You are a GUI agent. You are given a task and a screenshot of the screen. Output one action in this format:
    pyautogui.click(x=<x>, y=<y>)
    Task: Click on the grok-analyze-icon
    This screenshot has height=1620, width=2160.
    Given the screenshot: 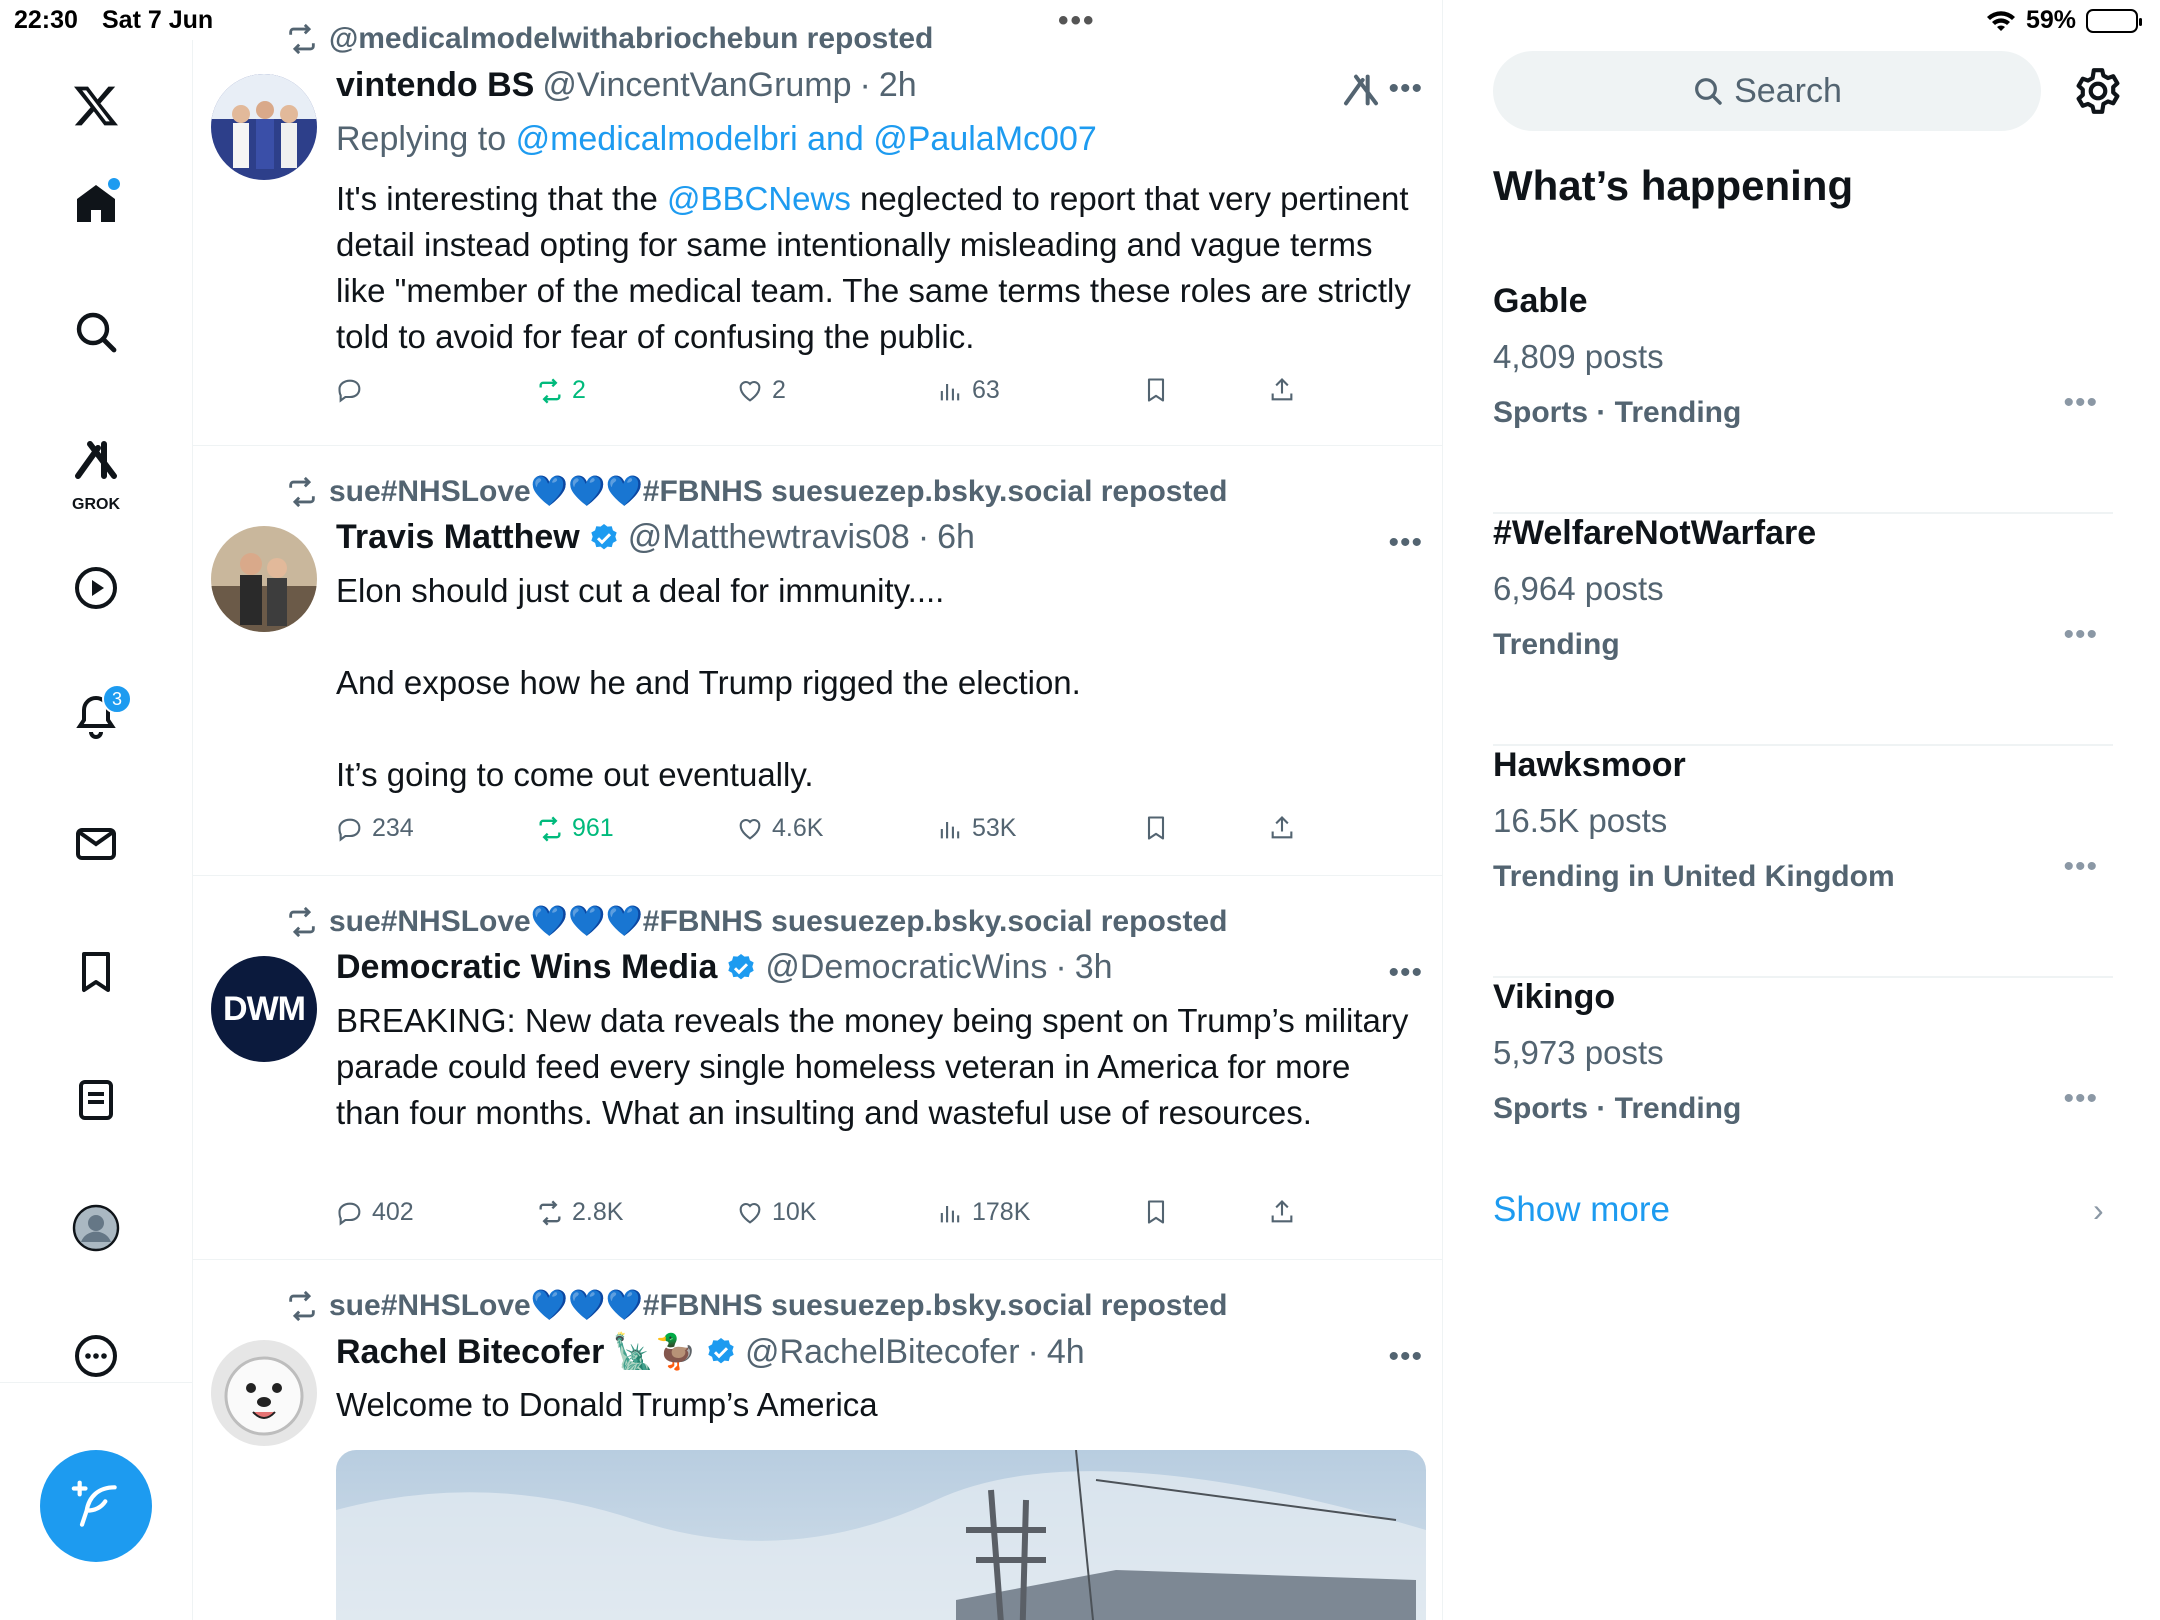 What is the action you would take?
    pyautogui.click(x=1361, y=90)
    